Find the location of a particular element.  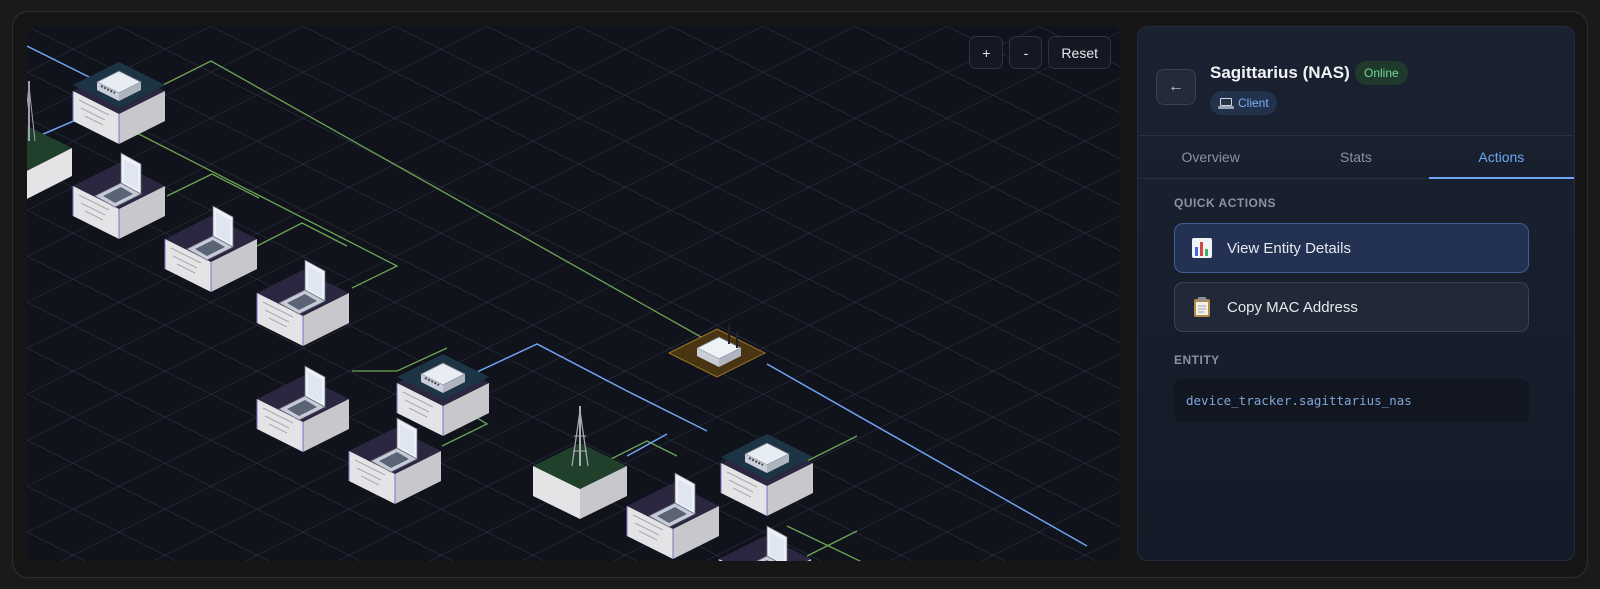

zoom-controls: + - Reset is located at coordinates (1040, 52).